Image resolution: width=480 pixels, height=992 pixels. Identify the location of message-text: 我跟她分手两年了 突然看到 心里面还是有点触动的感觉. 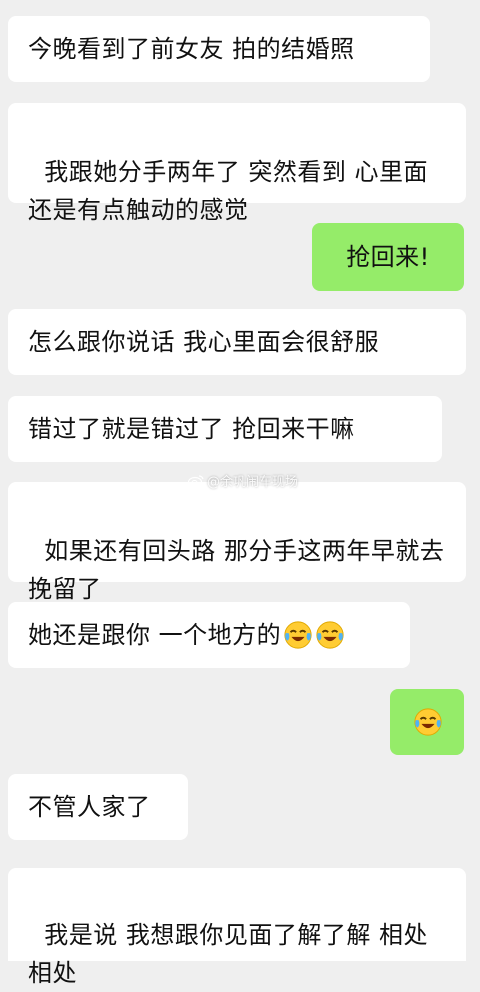
(228, 191).